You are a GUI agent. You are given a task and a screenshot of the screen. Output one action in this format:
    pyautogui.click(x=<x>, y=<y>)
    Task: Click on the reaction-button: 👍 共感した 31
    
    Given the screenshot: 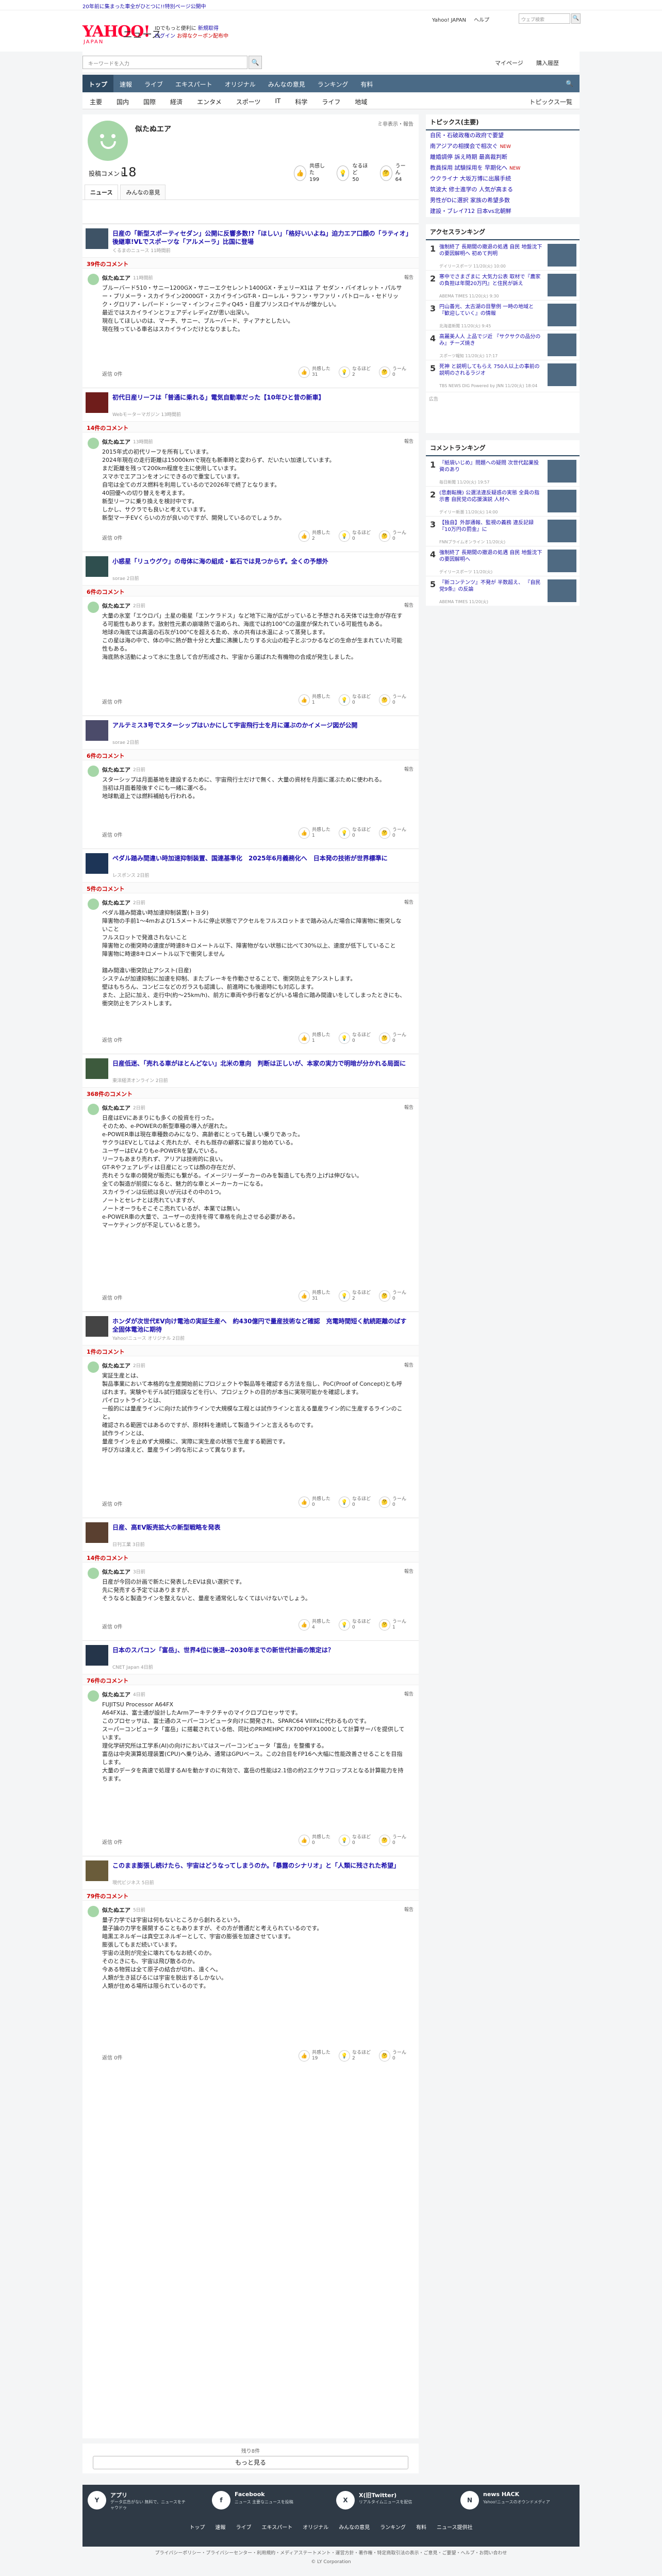 What is the action you would take?
    pyautogui.click(x=314, y=1296)
    